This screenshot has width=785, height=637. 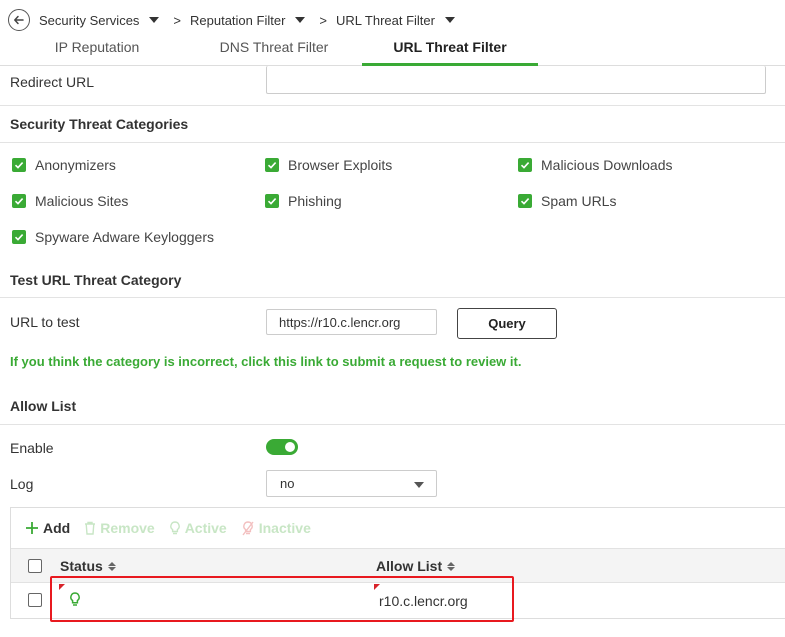 I want to click on add-label: Add, so click(x=57, y=528).